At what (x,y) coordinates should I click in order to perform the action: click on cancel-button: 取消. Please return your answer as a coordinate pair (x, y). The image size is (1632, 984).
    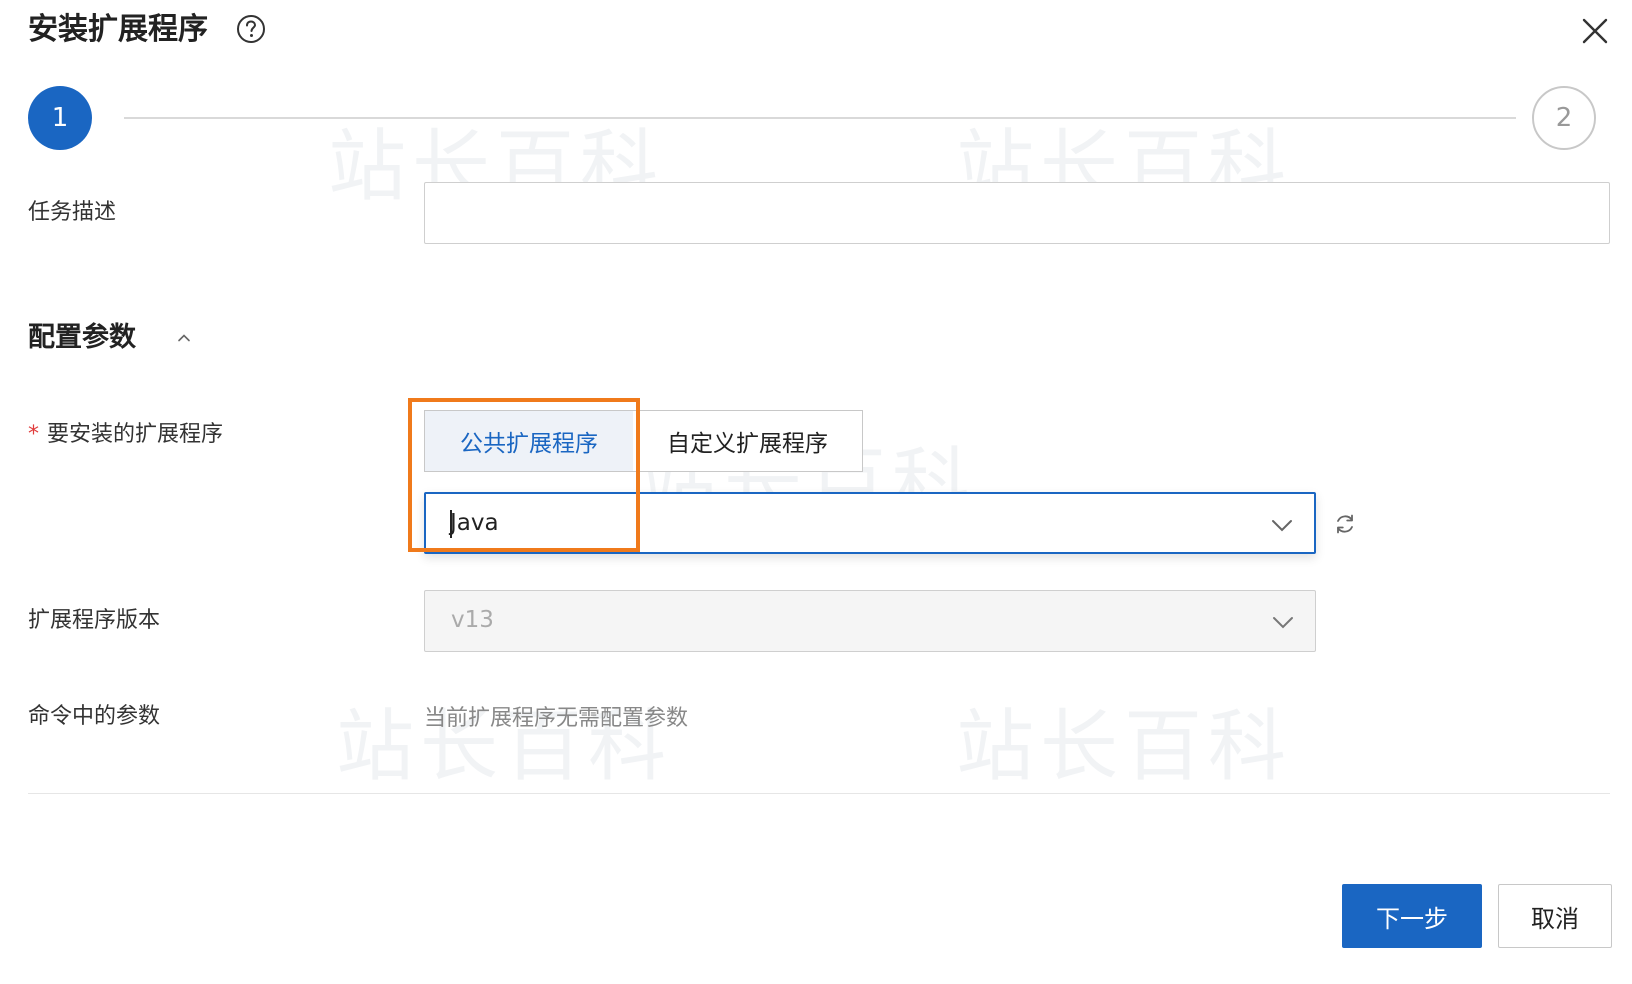
    Looking at the image, I should click on (1555, 916).